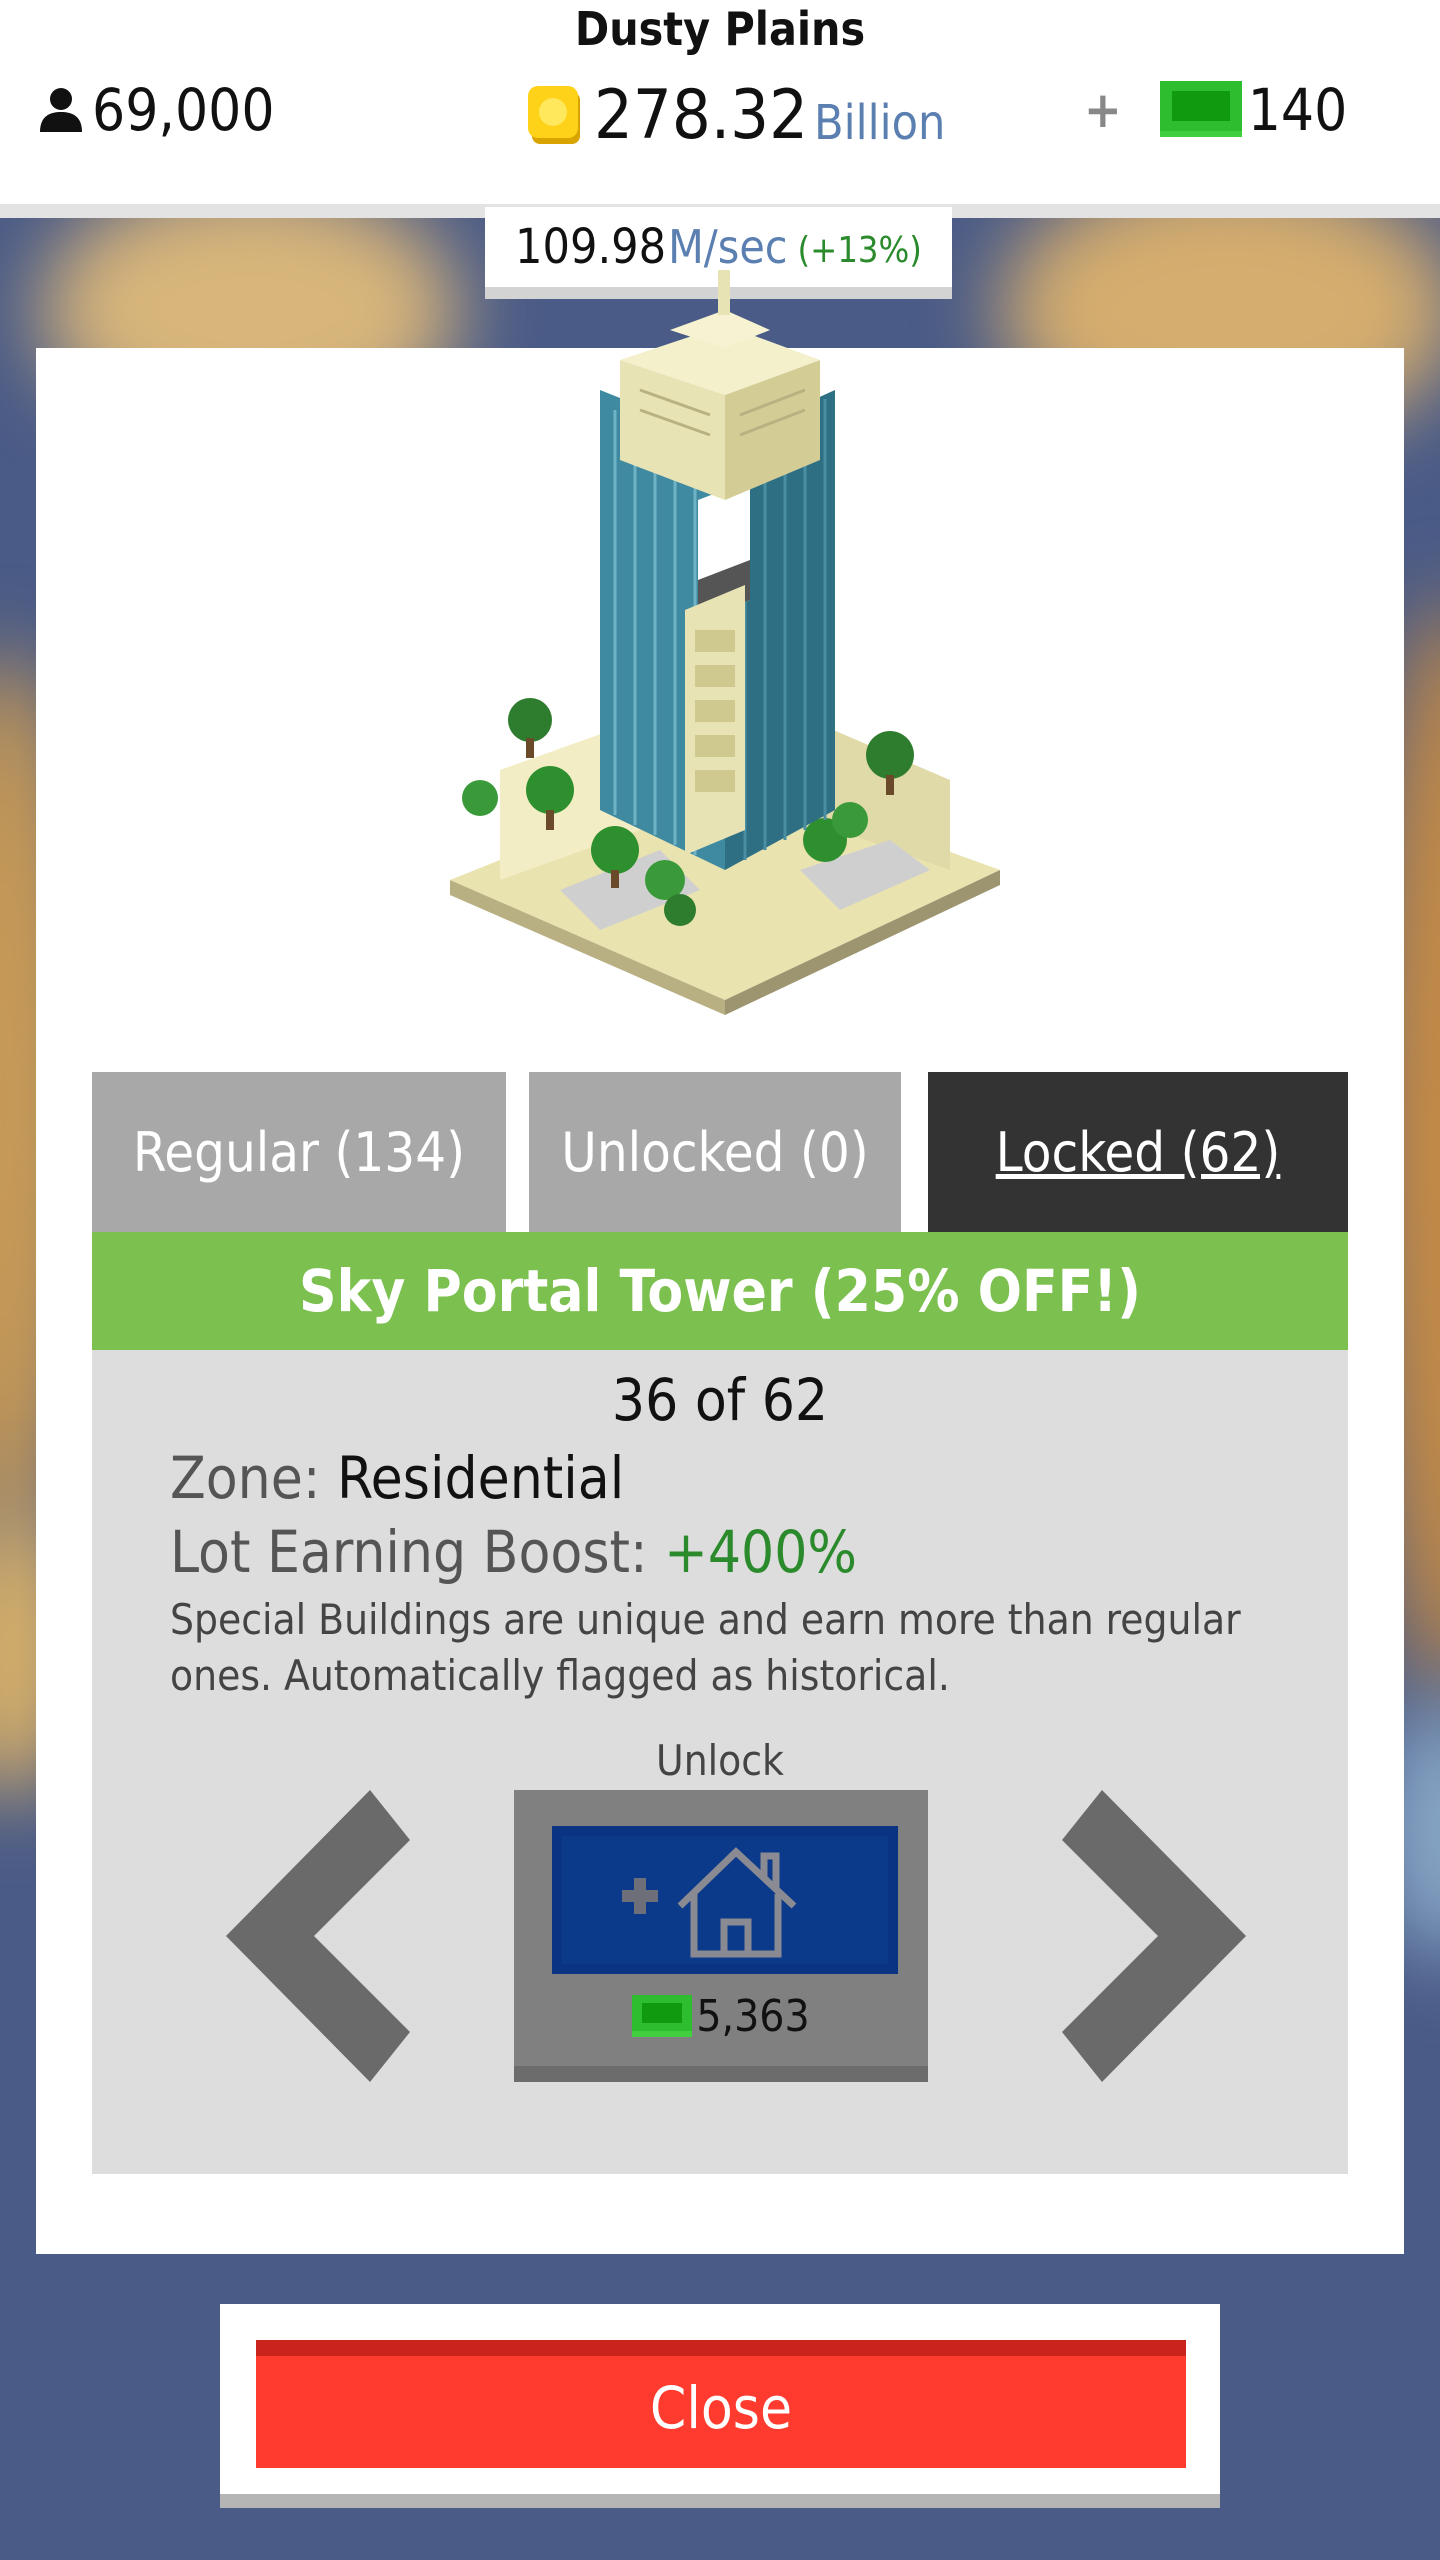 The width and height of the screenshot is (1440, 2560). I want to click on prev-arrow-icon, so click(320, 1936).